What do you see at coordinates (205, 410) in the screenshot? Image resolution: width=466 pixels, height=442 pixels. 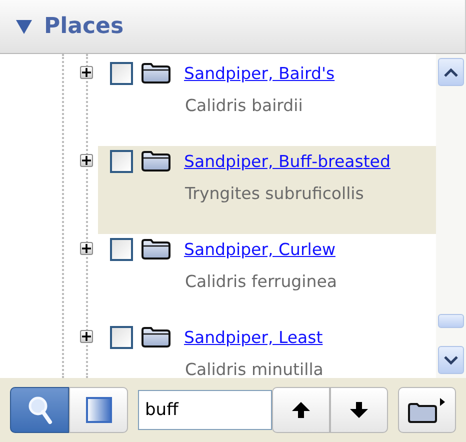 I see `search-field: buff` at bounding box center [205, 410].